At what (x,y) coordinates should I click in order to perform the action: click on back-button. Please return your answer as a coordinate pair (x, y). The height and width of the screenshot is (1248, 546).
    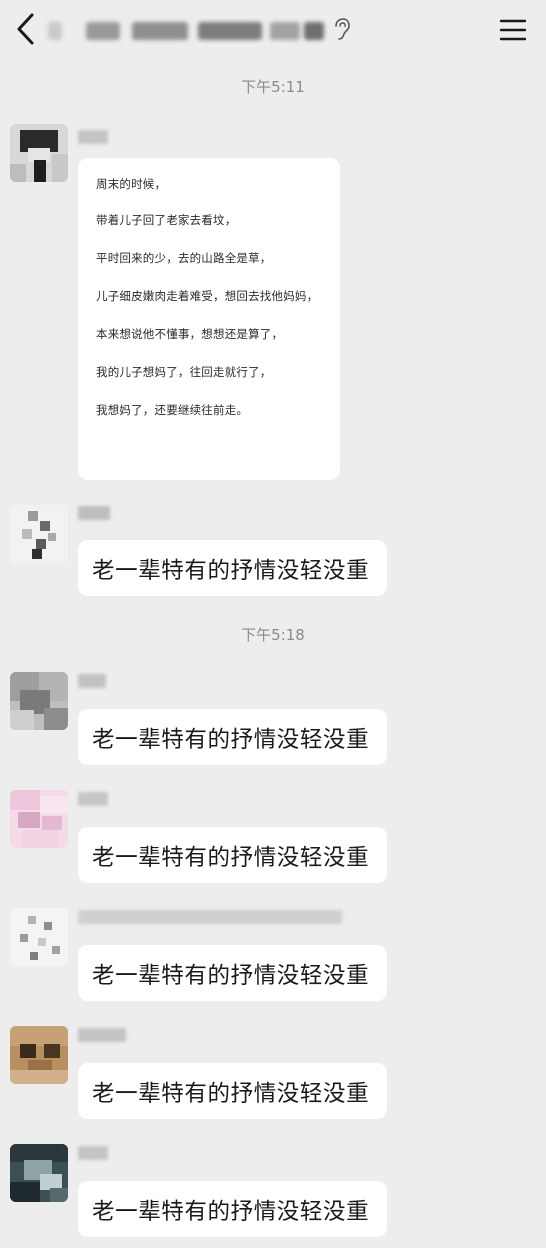
    Looking at the image, I should click on (27, 29).